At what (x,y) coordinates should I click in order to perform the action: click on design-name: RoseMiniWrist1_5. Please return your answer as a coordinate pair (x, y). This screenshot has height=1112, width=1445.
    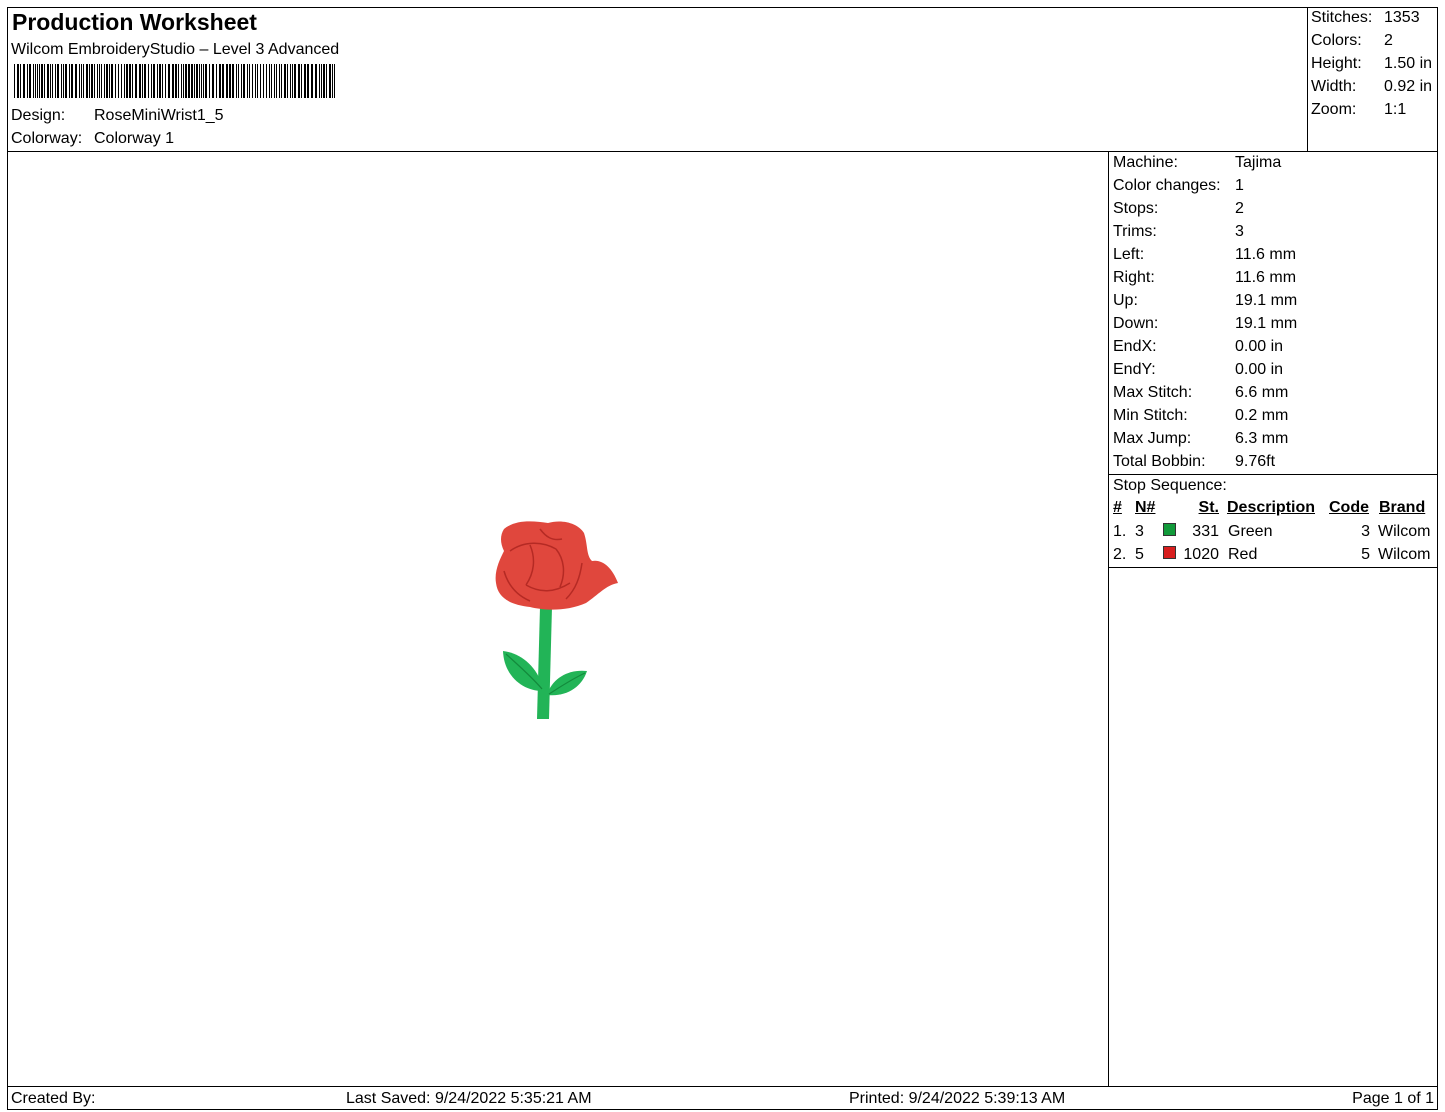
    Looking at the image, I should click on (159, 115).